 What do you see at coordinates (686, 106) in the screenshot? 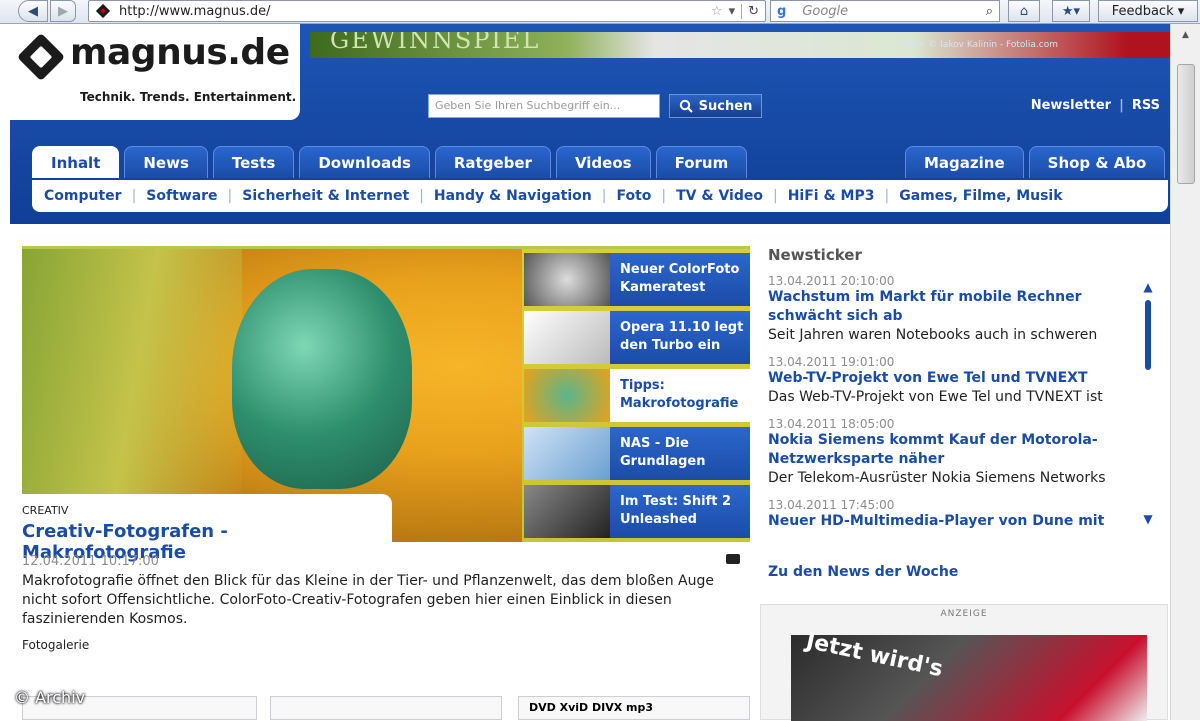
I see `magnifier-icon` at bounding box center [686, 106].